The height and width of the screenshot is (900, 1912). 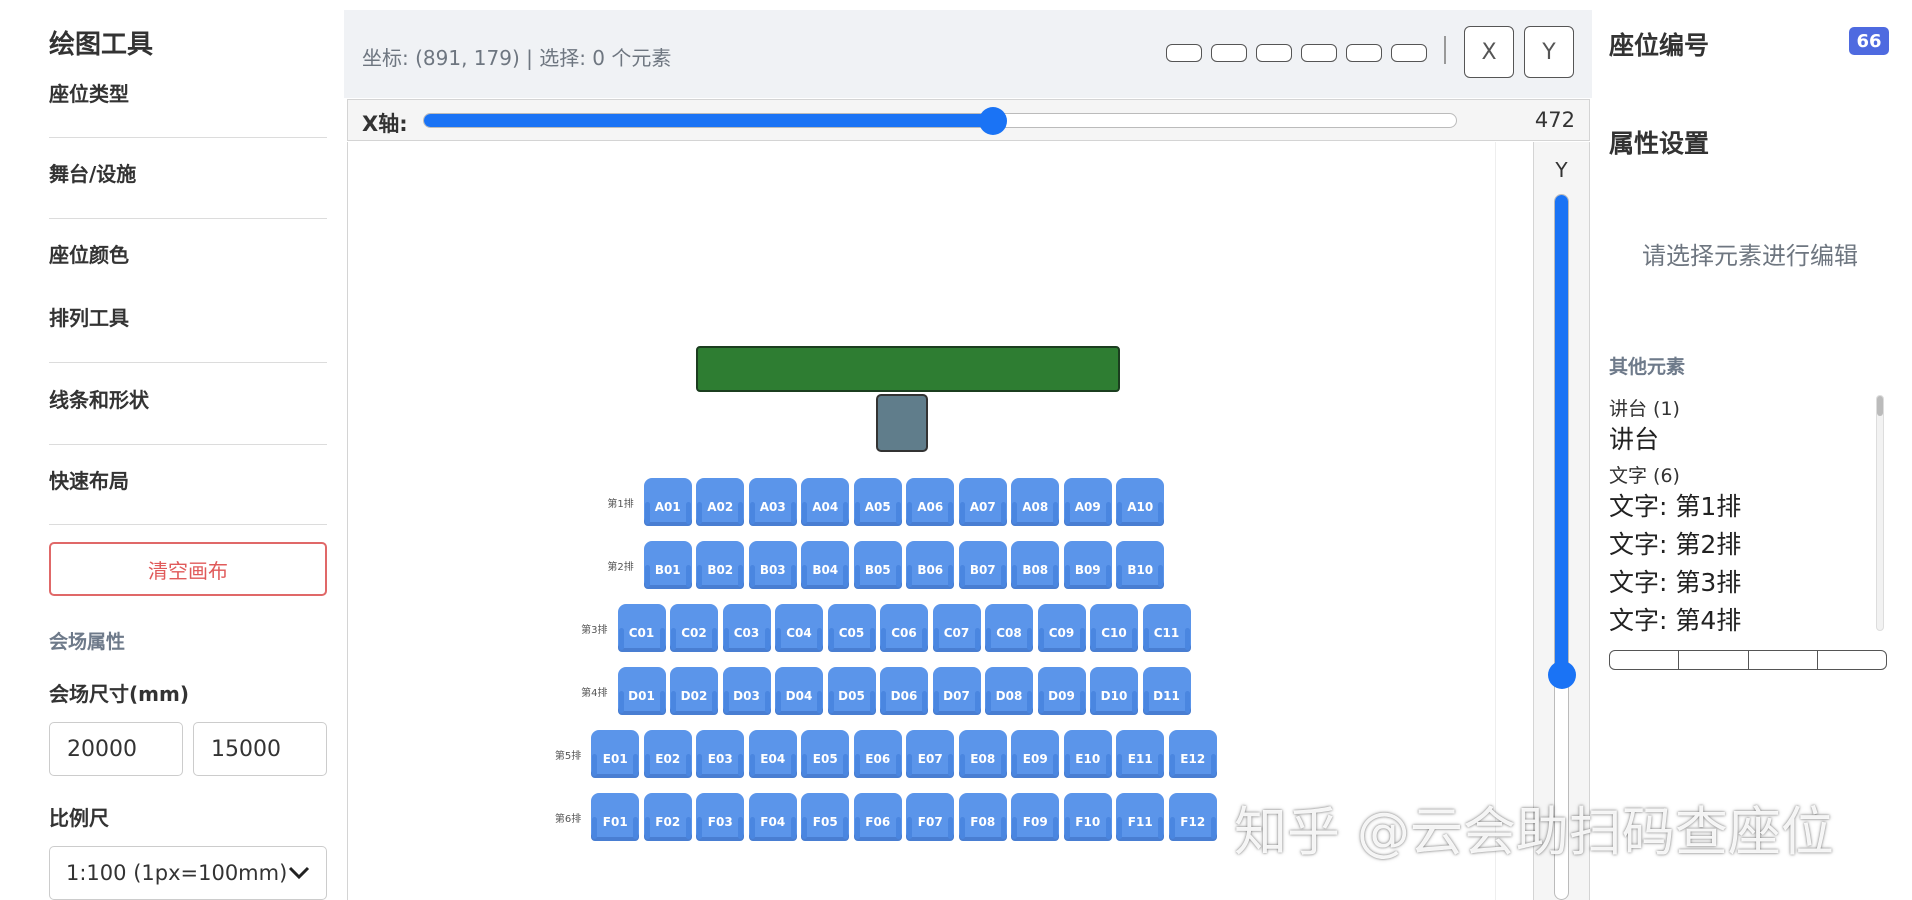 I want to click on section-quick-layout: 快速布局, so click(x=89, y=479).